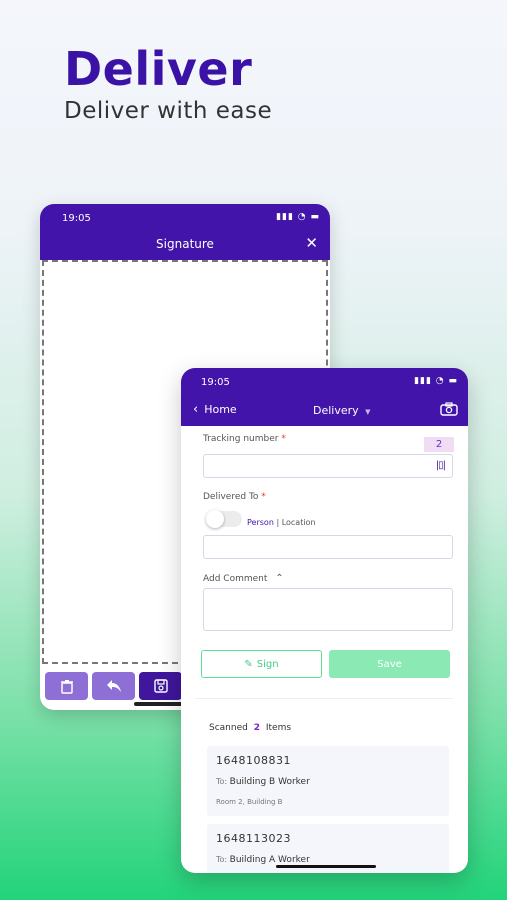 The image size is (507, 900). What do you see at coordinates (185, 232) in the screenshot?
I see `signature-header: 19:05 ▮▮▮ ◔ ▬ Signature ✕` at bounding box center [185, 232].